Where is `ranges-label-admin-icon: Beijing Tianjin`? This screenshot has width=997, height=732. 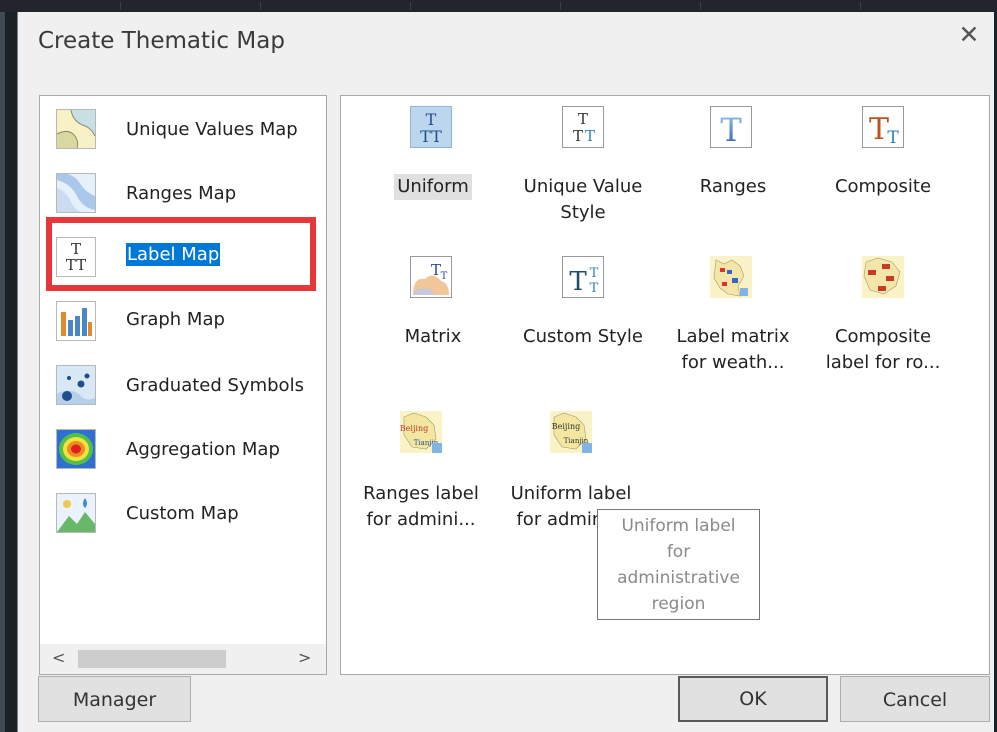 ranges-label-admin-icon: Beijing Tianjin is located at coordinates (421, 432).